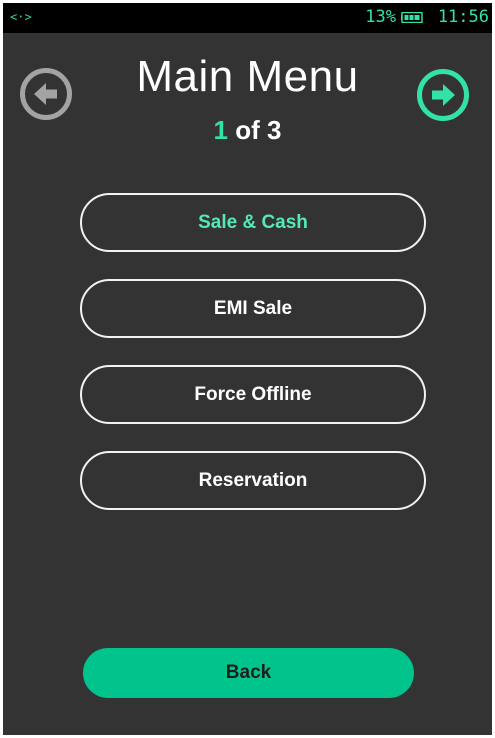 Image resolution: width=495 pixels, height=738 pixels. Describe the element at coordinates (463, 17) in the screenshot. I see `clock: 11:56` at that location.